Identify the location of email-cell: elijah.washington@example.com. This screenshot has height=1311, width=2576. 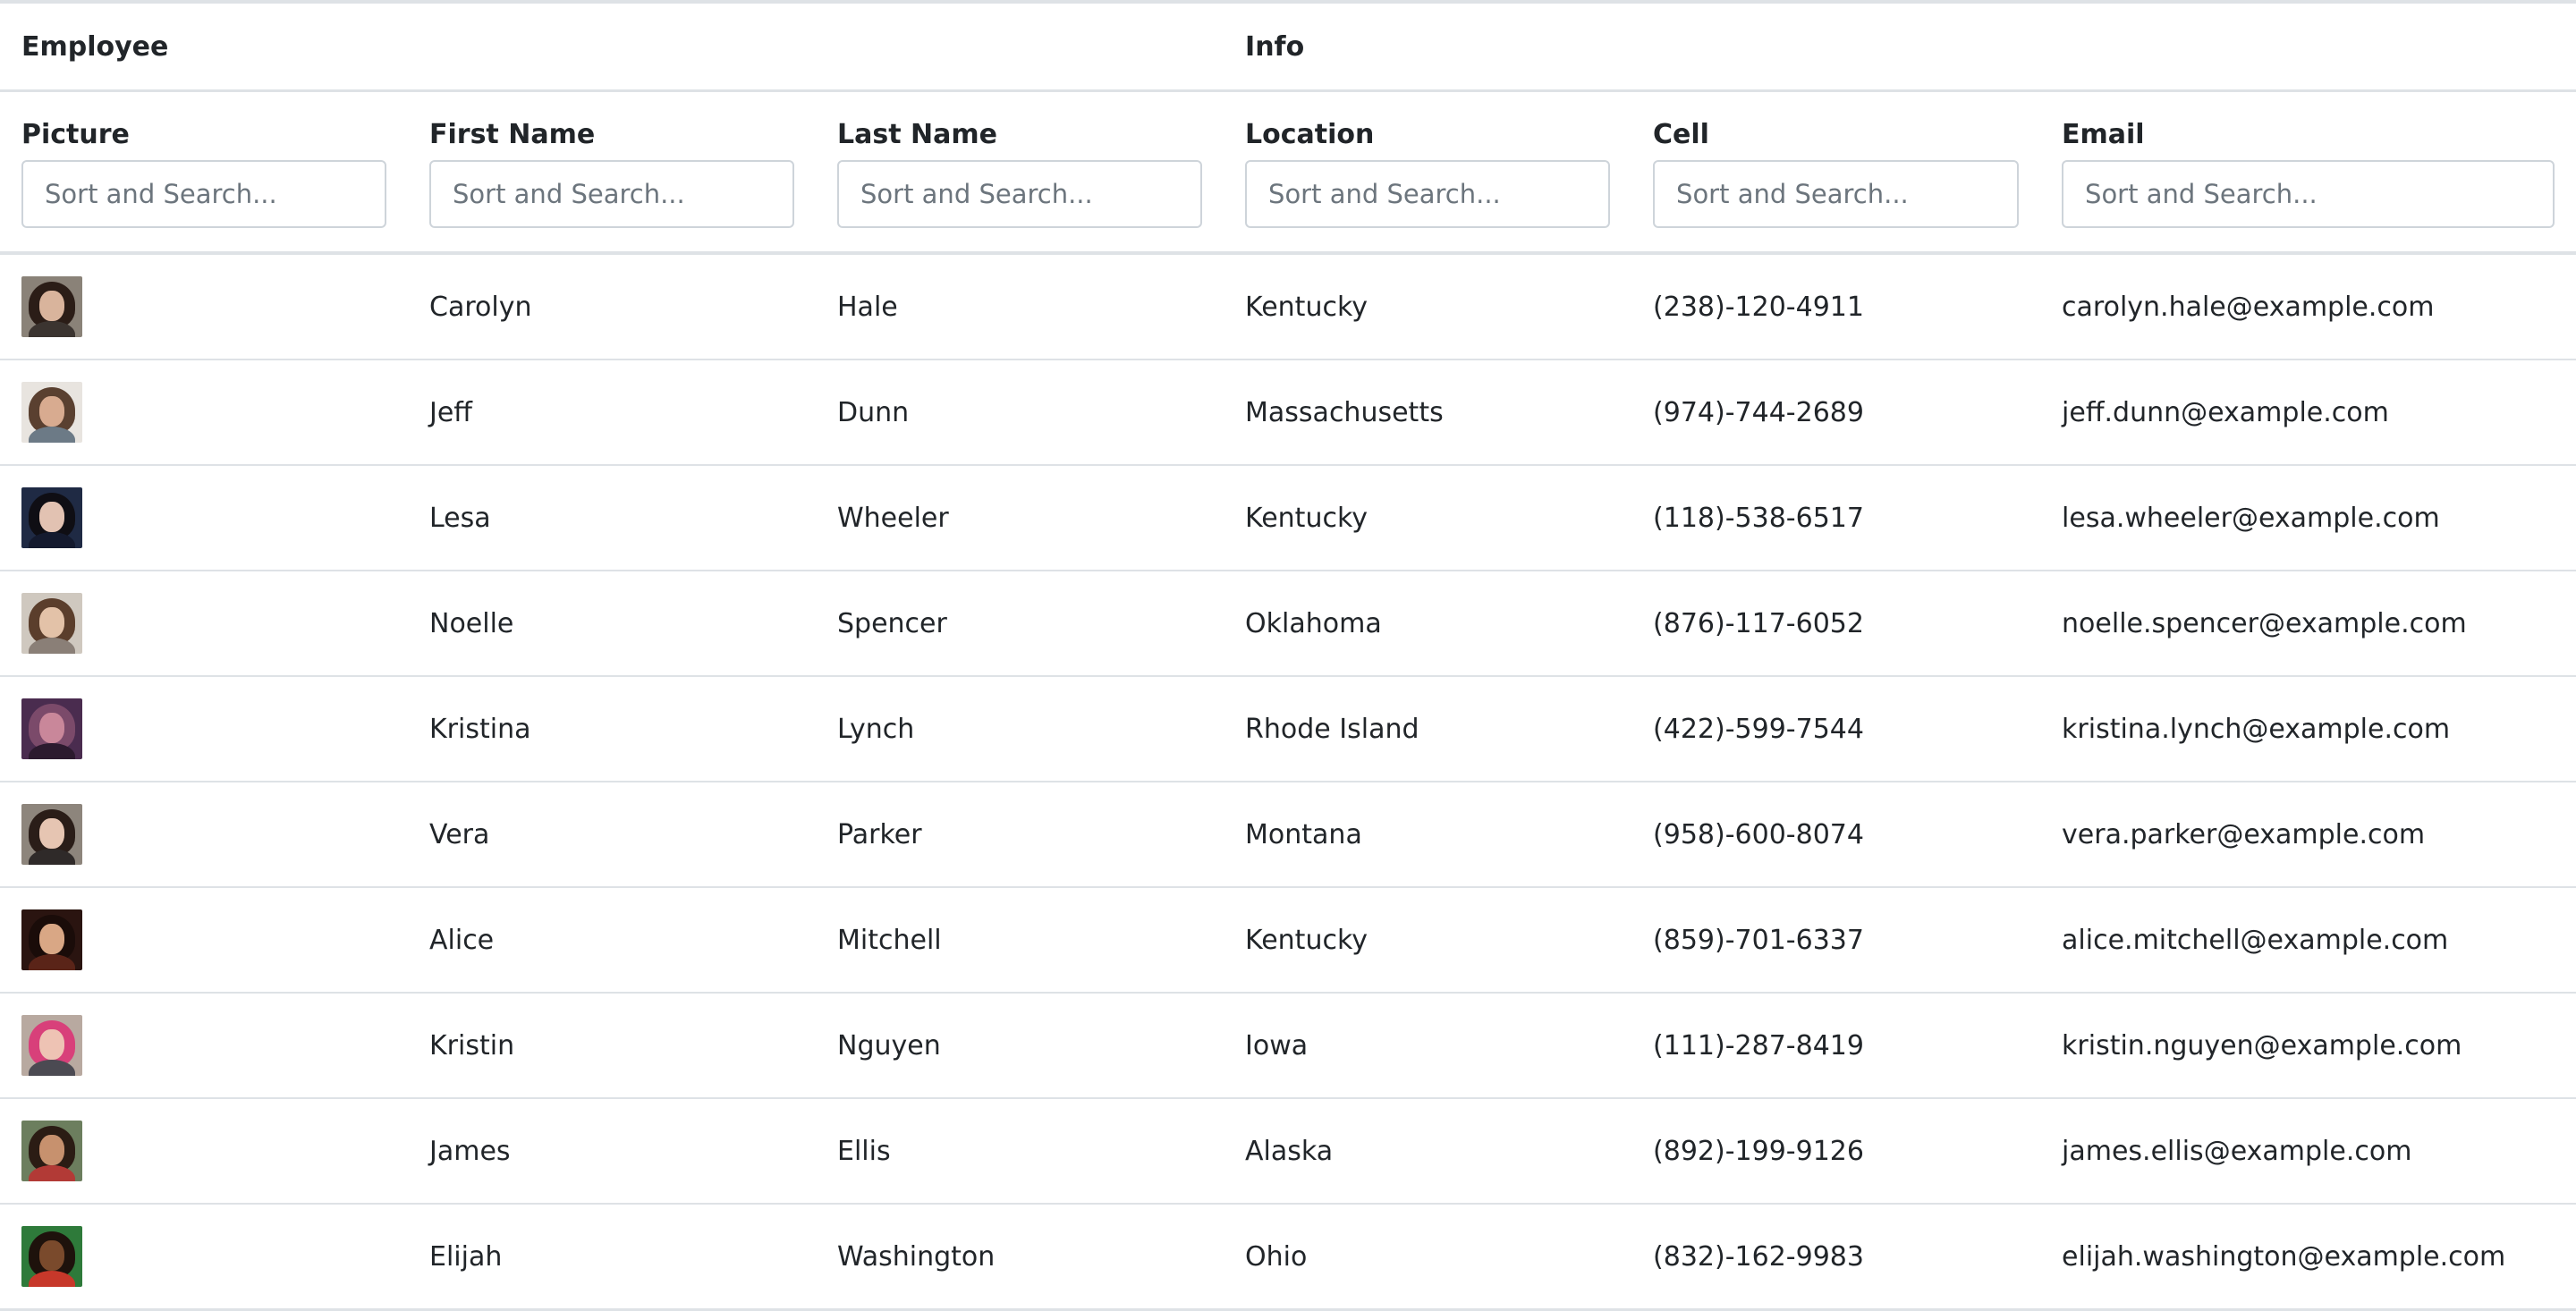
(2308, 1257).